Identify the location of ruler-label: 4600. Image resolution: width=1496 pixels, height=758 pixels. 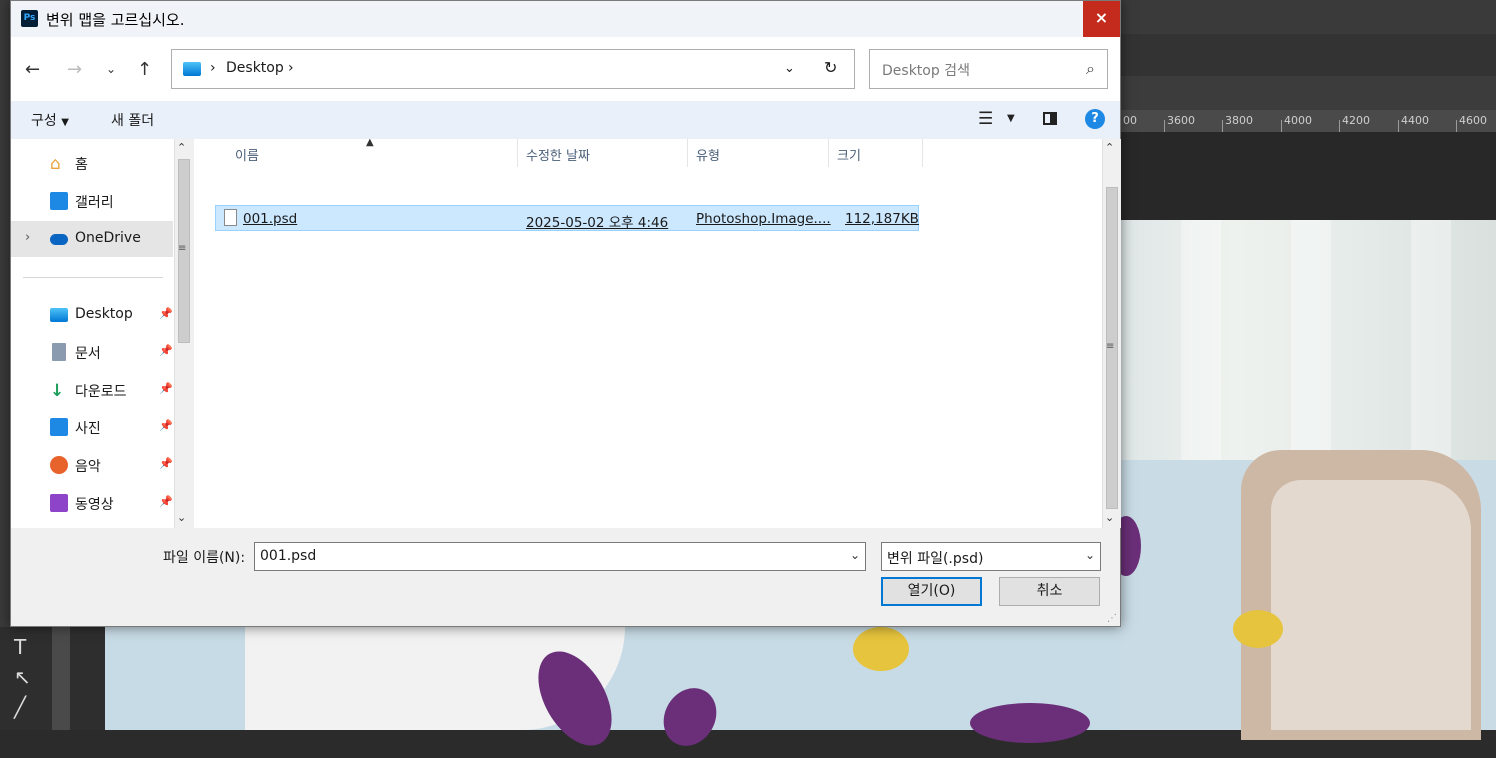
(1473, 120).